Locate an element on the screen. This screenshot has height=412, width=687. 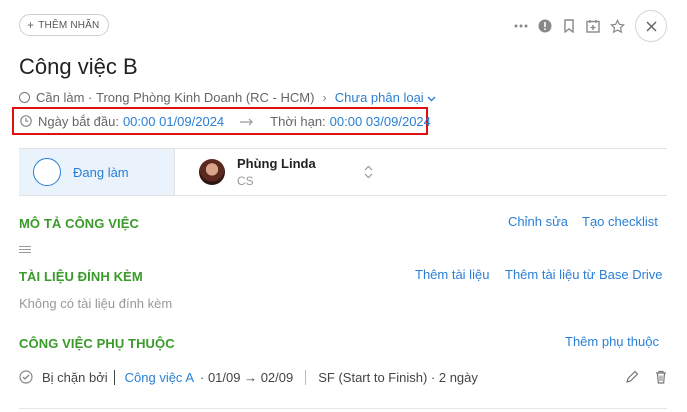
calendar-add-icon is located at coordinates (593, 26).